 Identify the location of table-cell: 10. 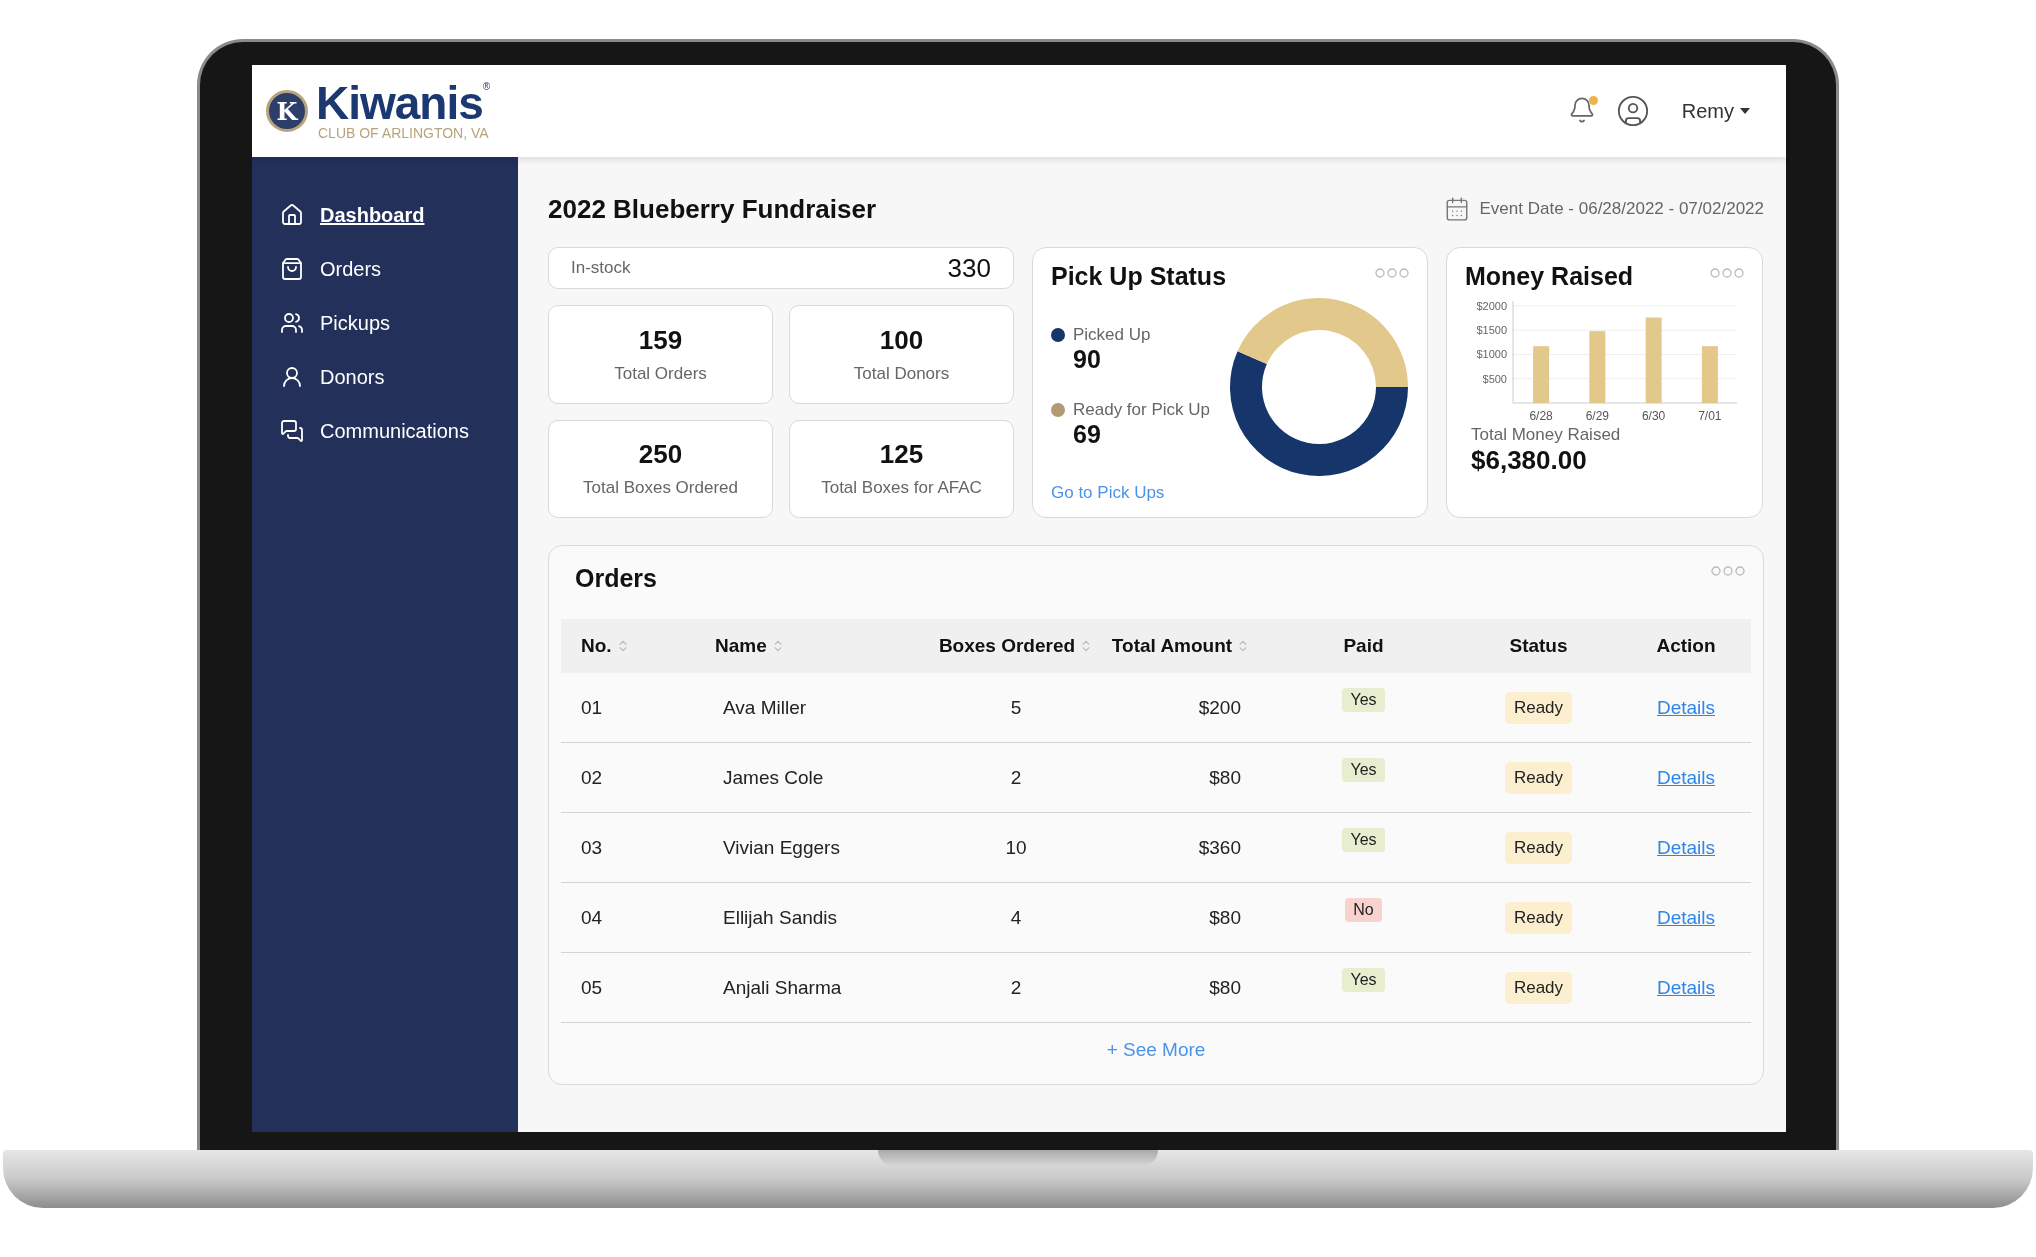
(1016, 847).